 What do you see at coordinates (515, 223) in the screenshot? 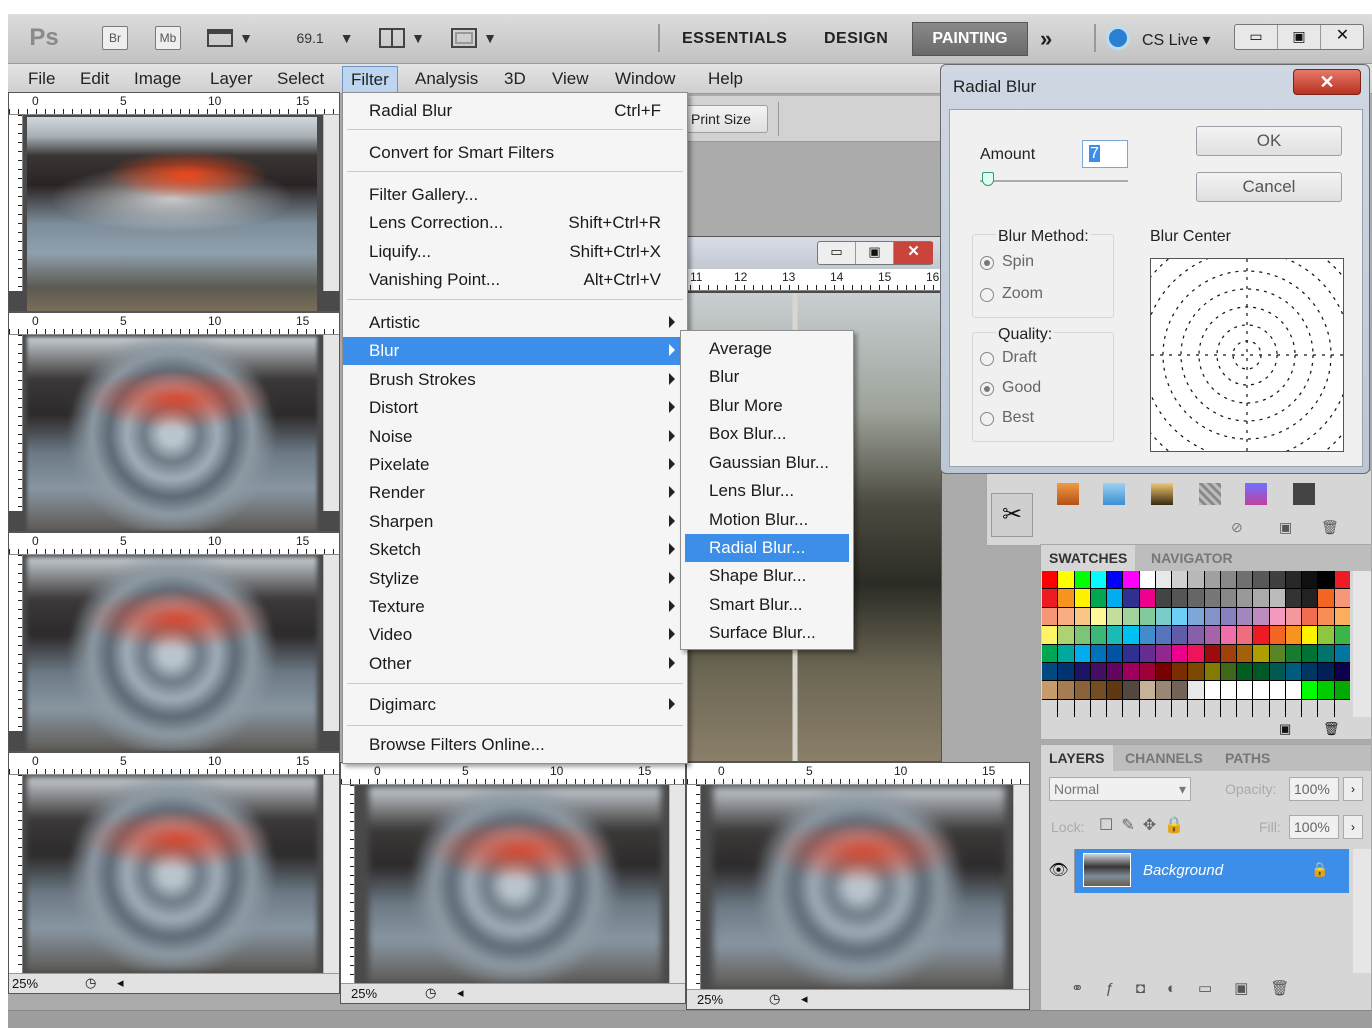
I see `menu-item-lens-correction: Lens Correction... Shift+Ctrl+R` at bounding box center [515, 223].